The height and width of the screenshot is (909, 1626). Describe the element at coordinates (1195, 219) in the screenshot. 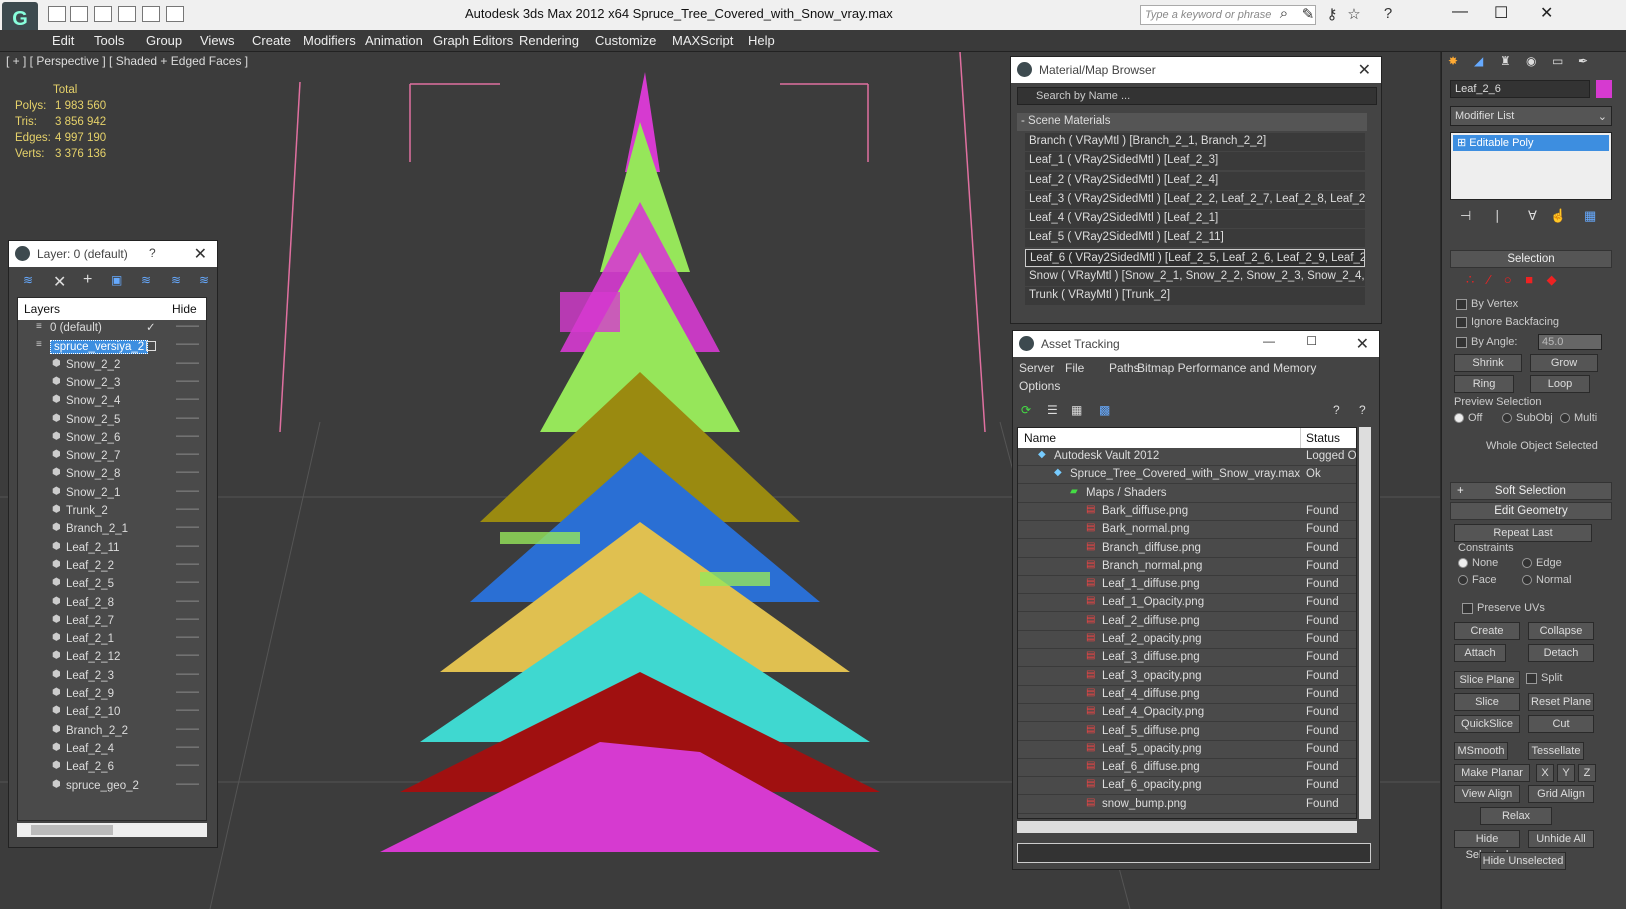

I see `material-item: Leaf_4 ( VRay2SidedMtl ) [Leaf_2_1]` at that location.